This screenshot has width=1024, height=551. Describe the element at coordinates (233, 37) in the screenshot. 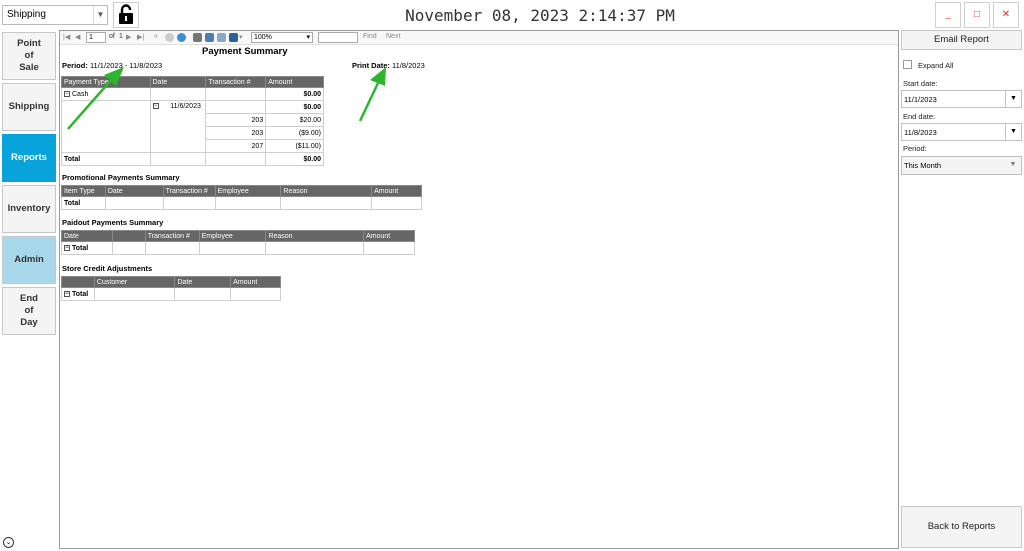

I see `export-icon` at that location.